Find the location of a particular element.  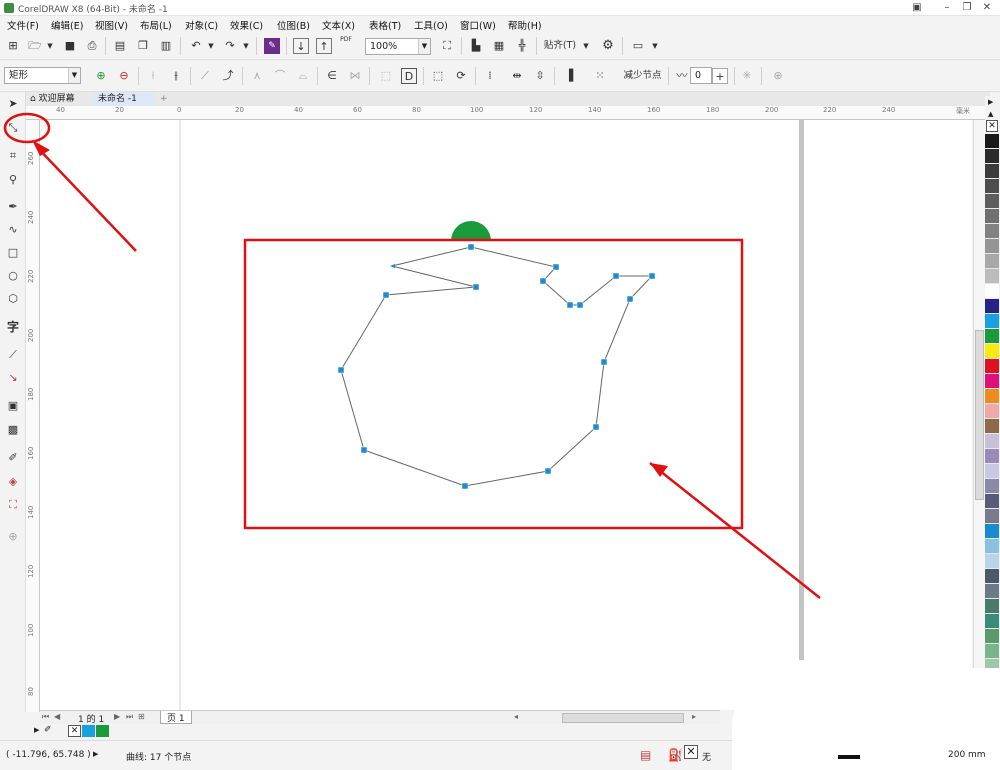

color-proof-icon: ▤ is located at coordinates (645, 755).